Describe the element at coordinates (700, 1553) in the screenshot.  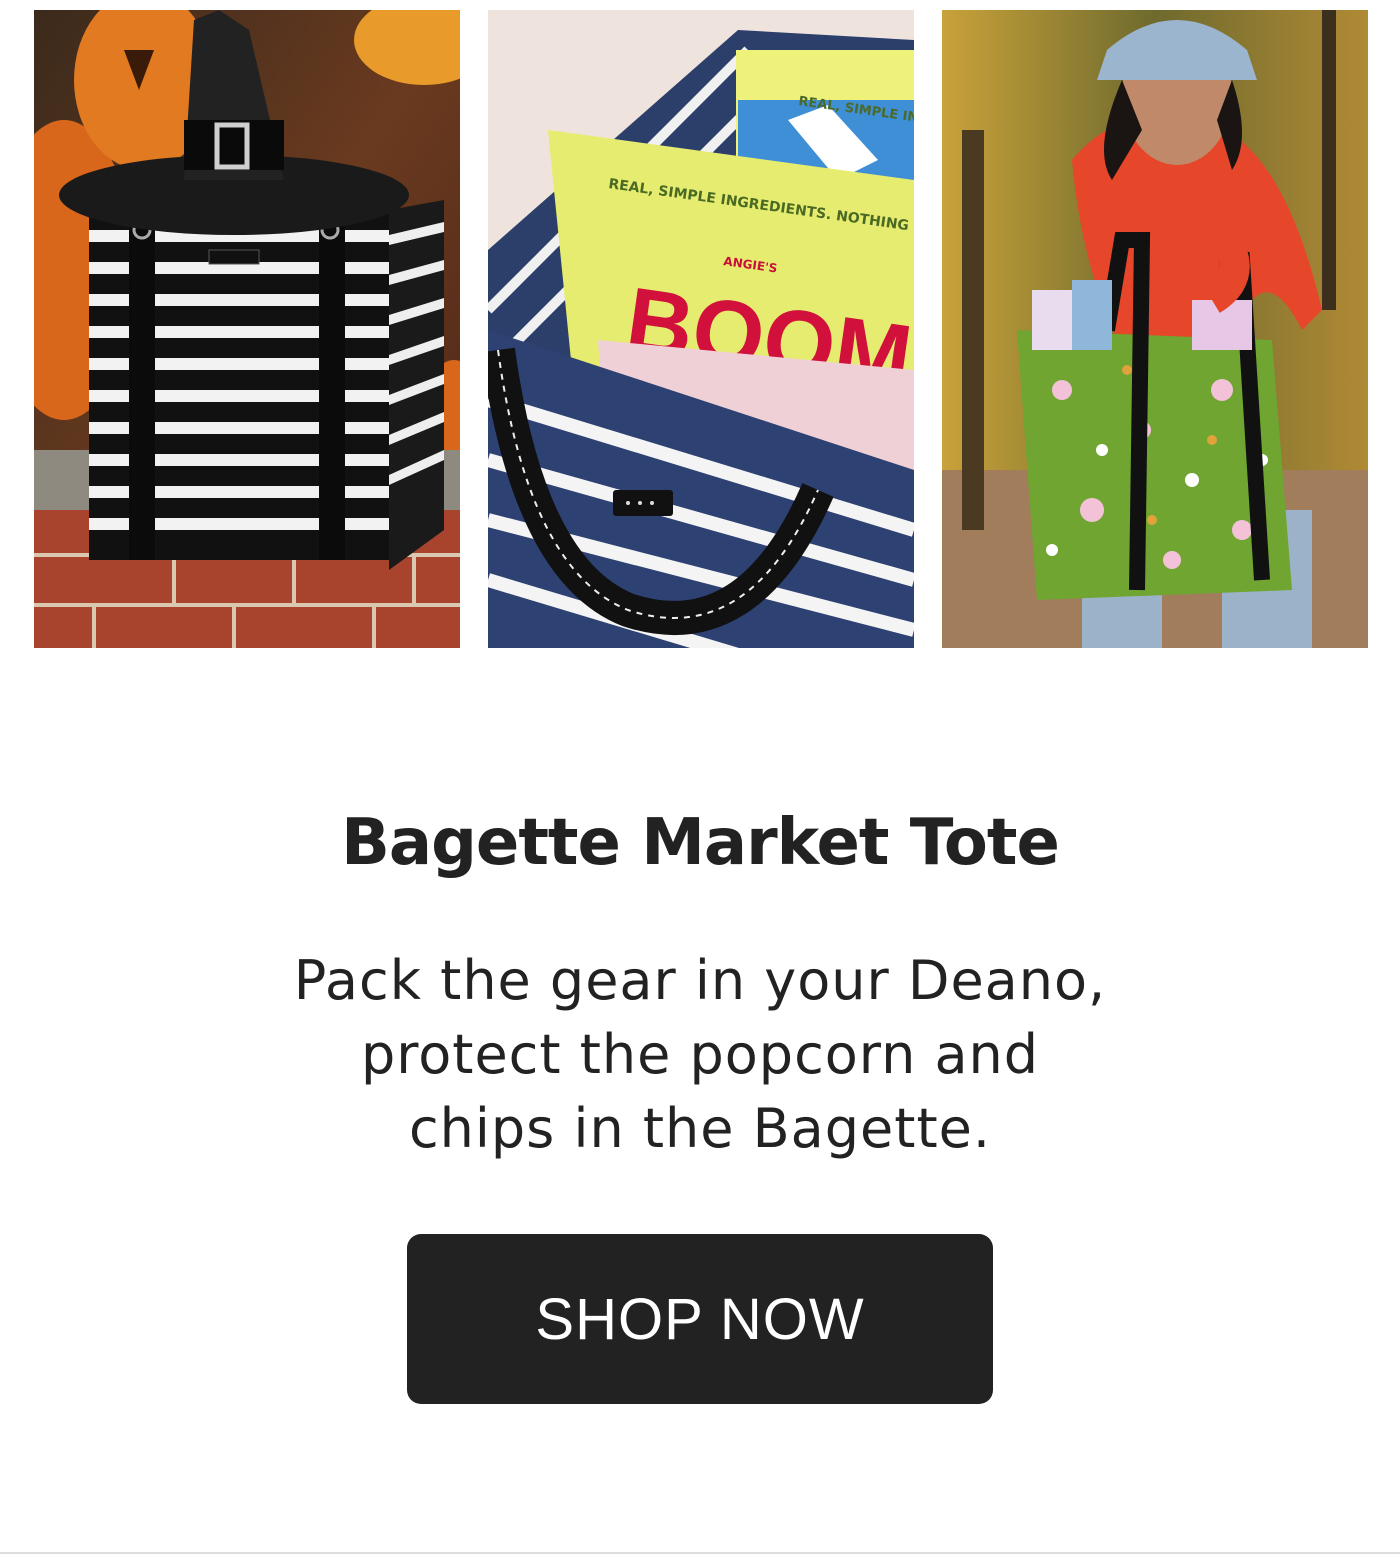
I see `bottom-divider` at that location.